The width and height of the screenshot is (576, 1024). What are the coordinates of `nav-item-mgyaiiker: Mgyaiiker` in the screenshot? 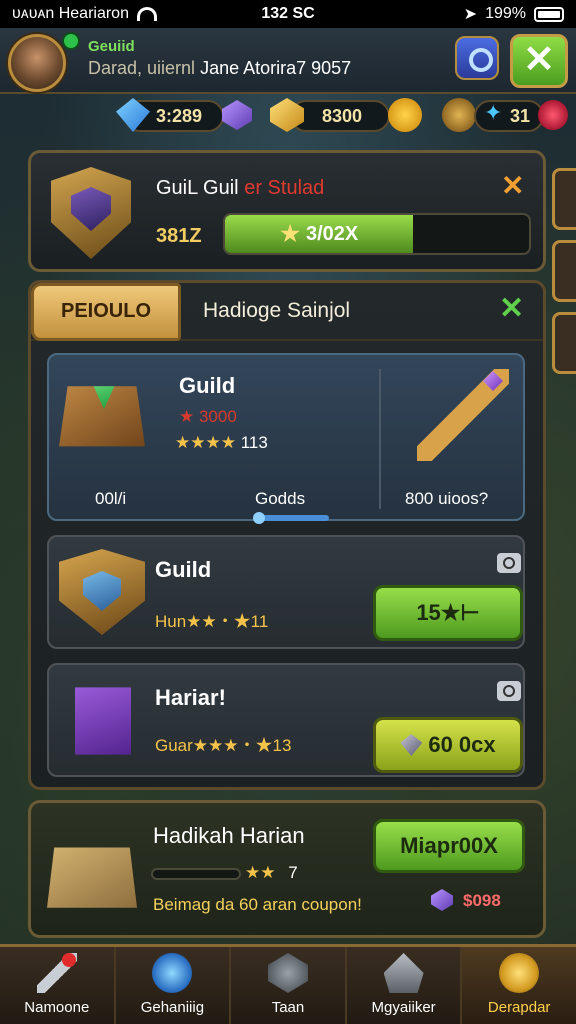 It's located at (405, 985).